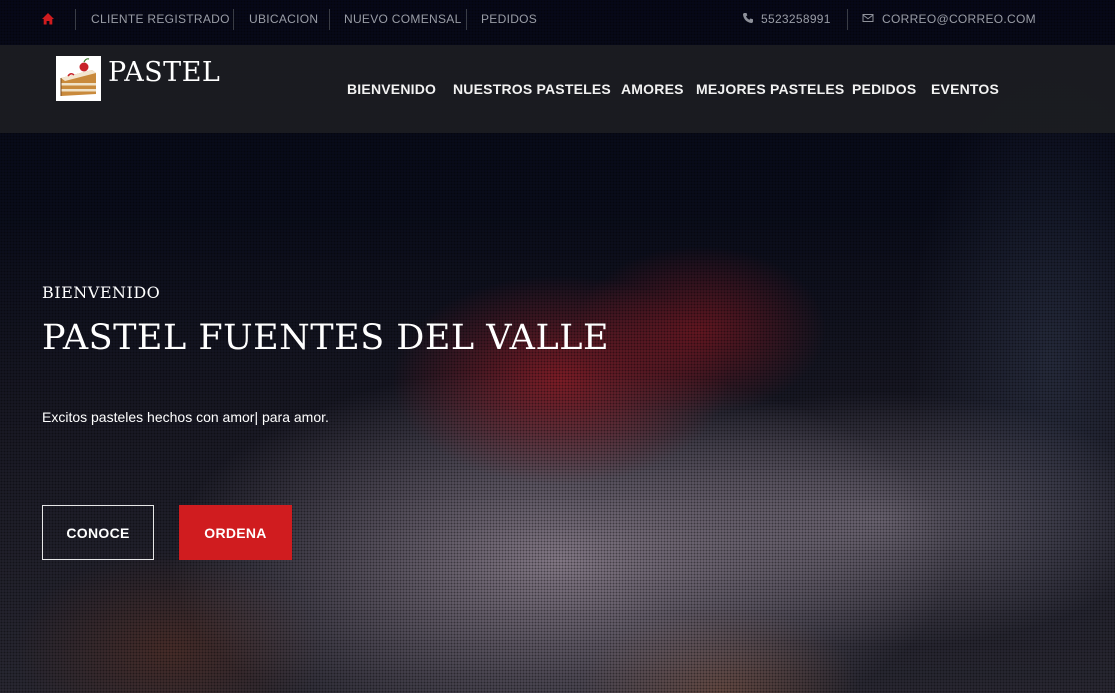 This screenshot has height=693, width=1115. Describe the element at coordinates (101, 292) in the screenshot. I see `hero-eyebrow: BIENVENIDO` at that location.